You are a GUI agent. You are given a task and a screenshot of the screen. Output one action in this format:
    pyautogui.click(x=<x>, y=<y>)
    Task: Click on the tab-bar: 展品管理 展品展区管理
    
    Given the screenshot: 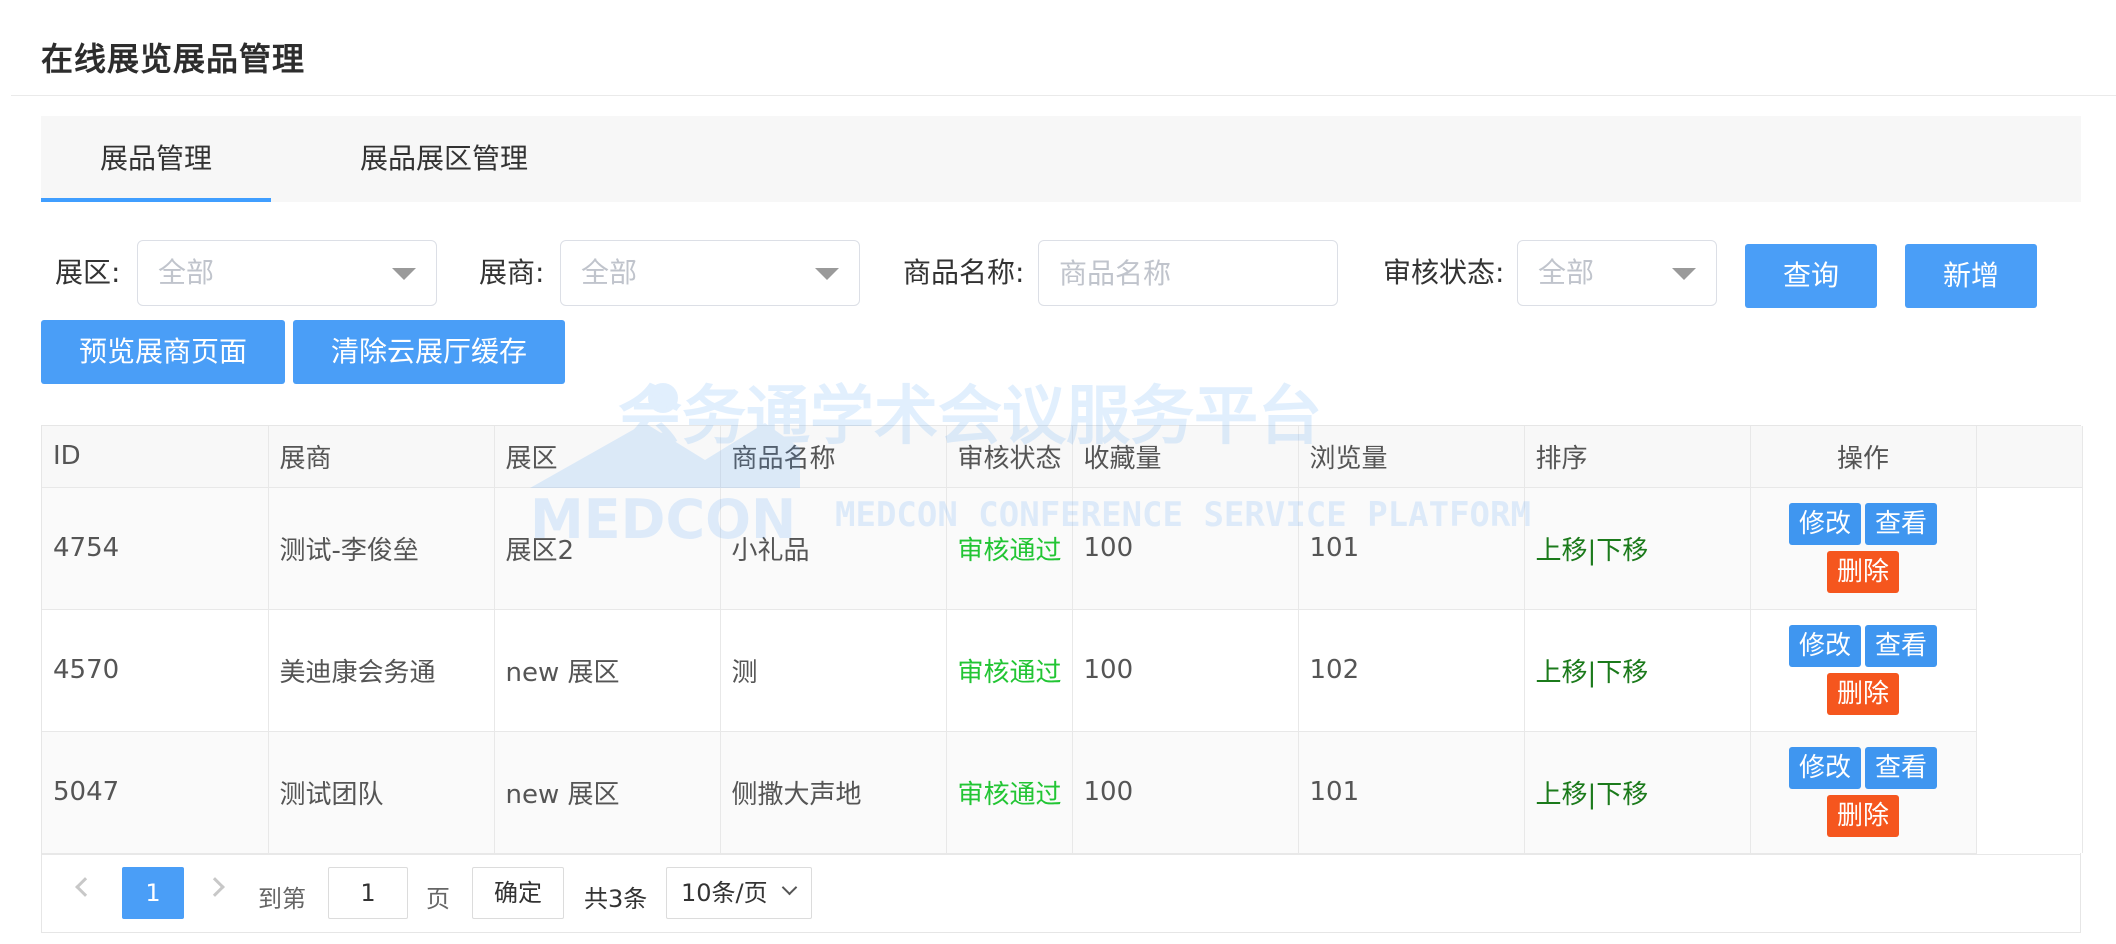 What is the action you would take?
    pyautogui.click(x=1061, y=159)
    